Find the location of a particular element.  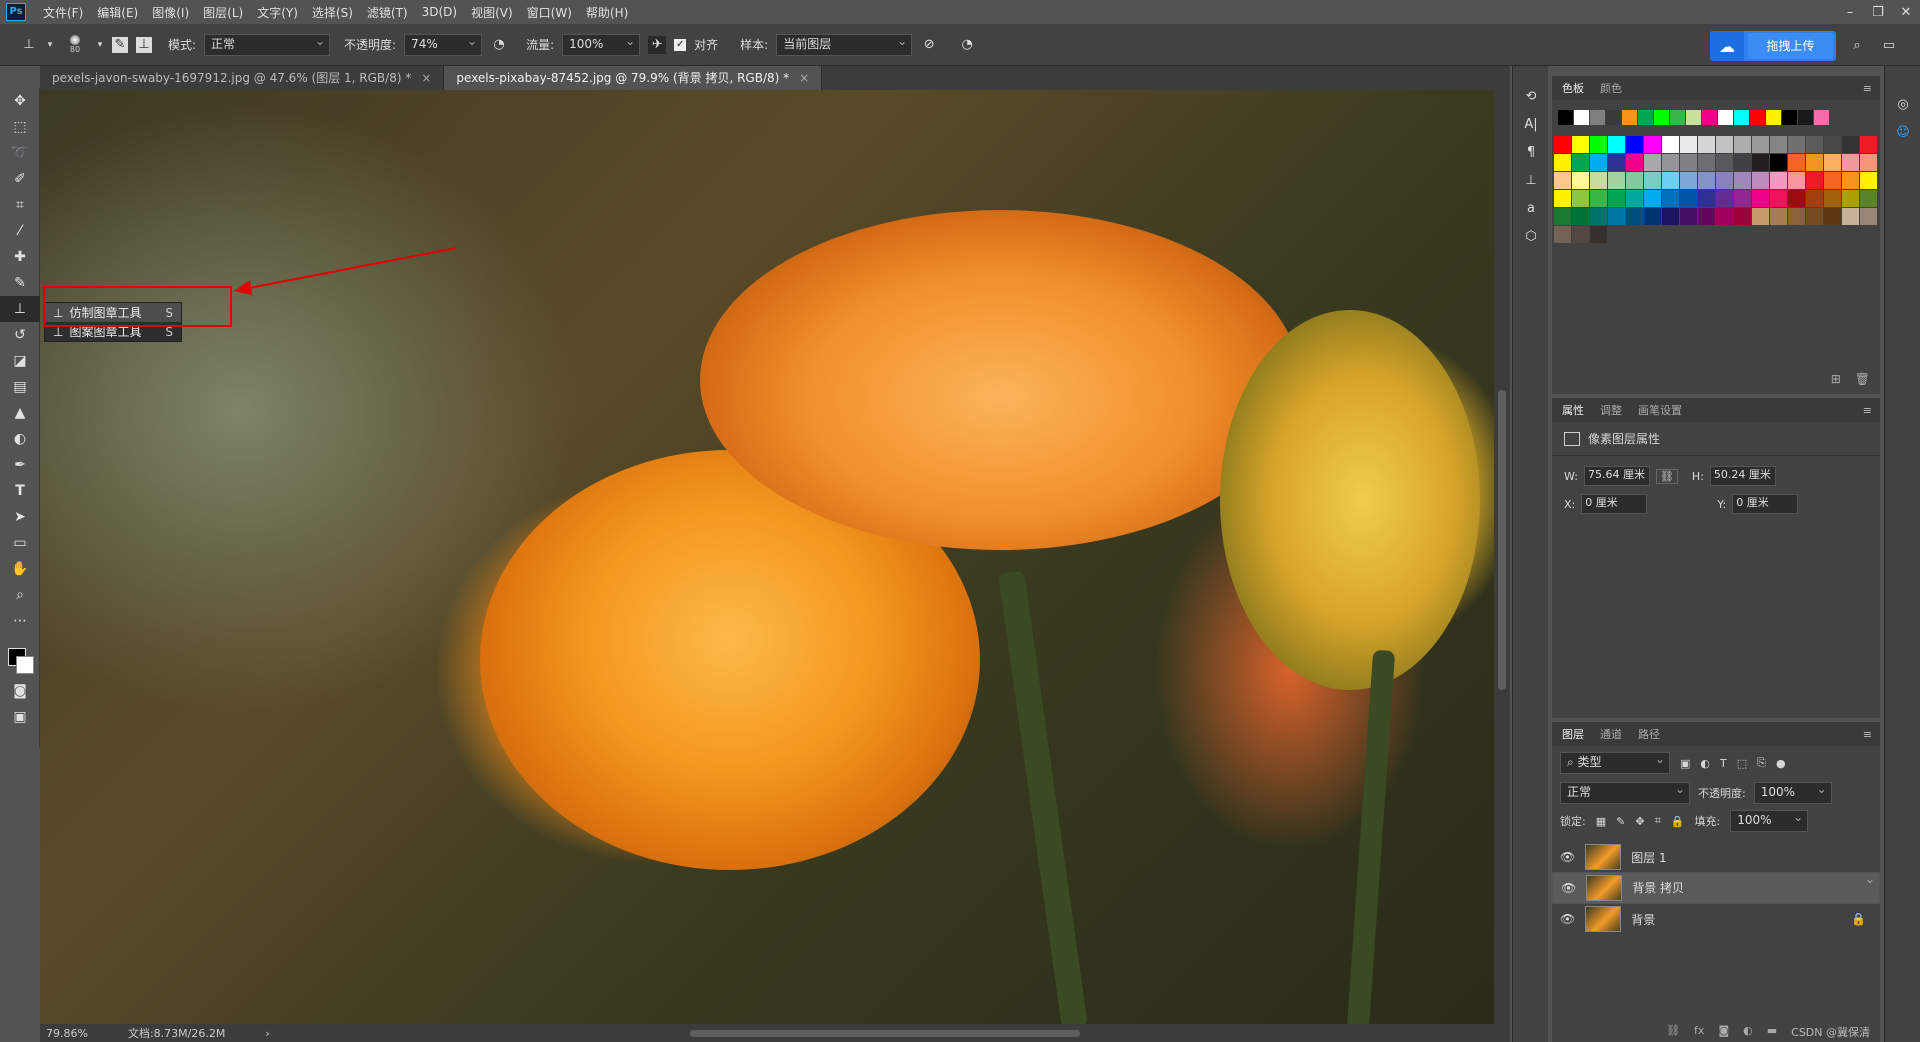

search-icon: ⌕ is located at coordinates (1857, 45).